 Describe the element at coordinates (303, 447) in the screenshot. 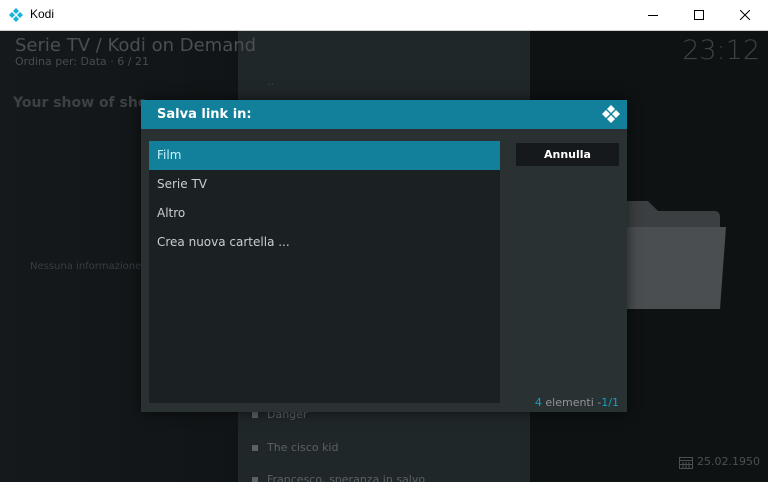

I see `list-item-label: The cisco kid` at that location.